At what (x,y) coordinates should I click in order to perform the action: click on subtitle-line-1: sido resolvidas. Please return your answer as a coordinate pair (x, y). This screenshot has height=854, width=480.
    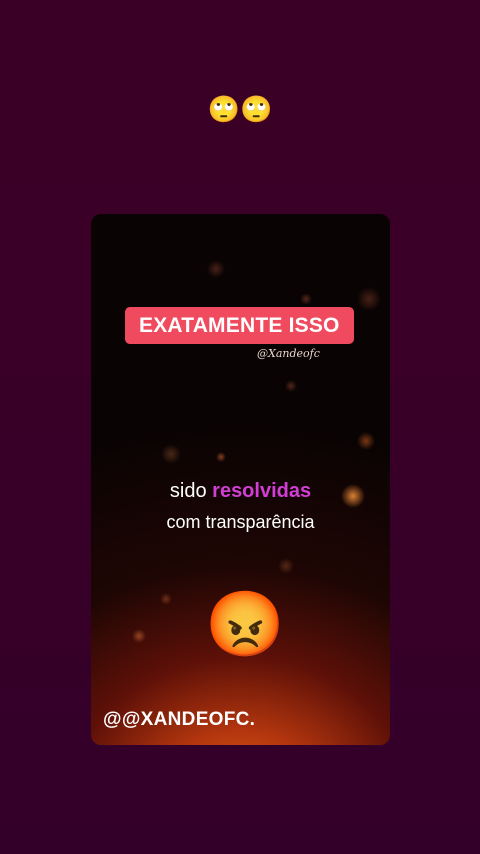
    Looking at the image, I should click on (240, 491).